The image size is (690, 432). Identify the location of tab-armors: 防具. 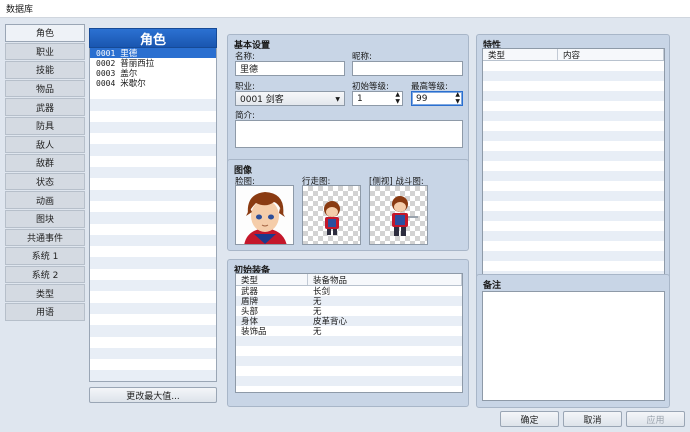
(45, 125).